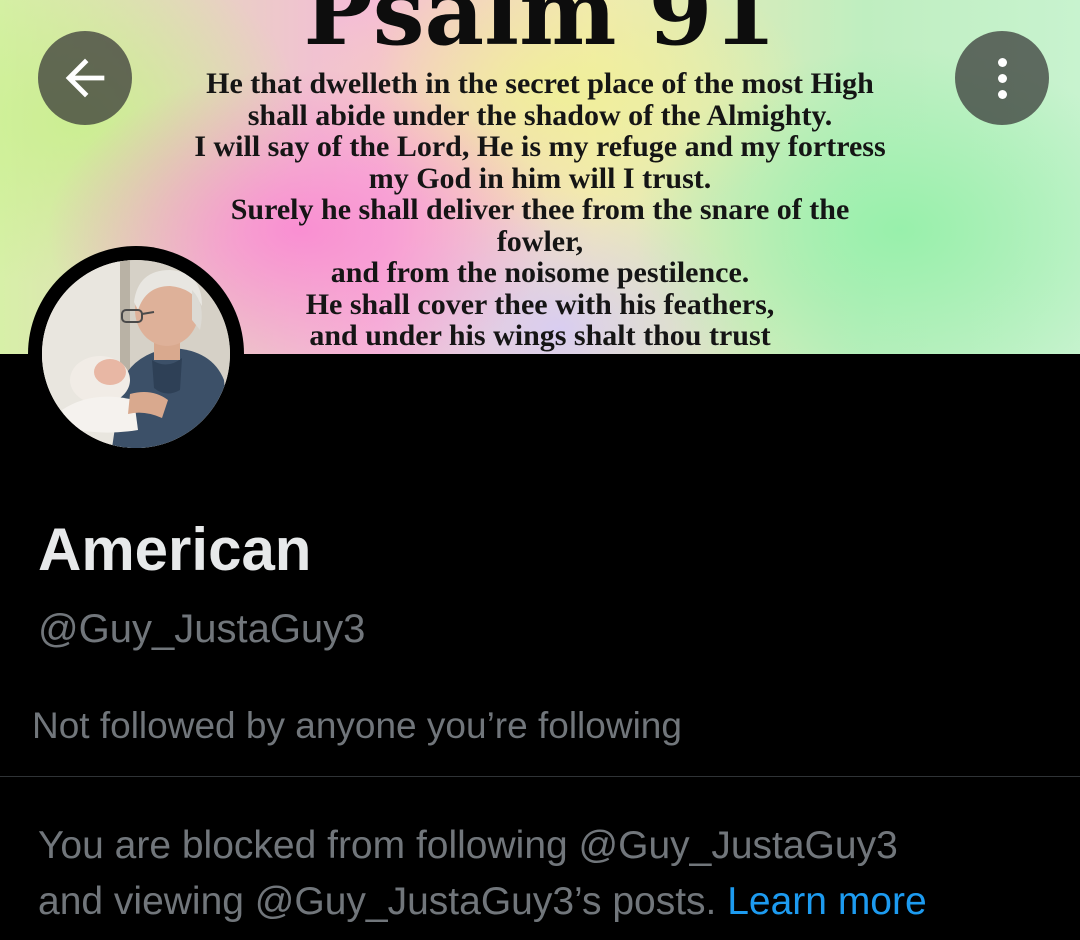 This screenshot has width=1080, height=940. Describe the element at coordinates (826, 901) in the screenshot. I see `learn-more-link: Learn more` at that location.